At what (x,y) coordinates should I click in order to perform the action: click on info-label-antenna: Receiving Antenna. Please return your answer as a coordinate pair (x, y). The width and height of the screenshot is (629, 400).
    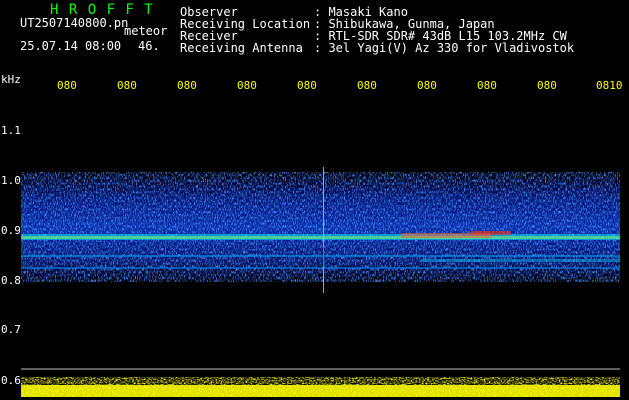
    Looking at the image, I should click on (241, 48).